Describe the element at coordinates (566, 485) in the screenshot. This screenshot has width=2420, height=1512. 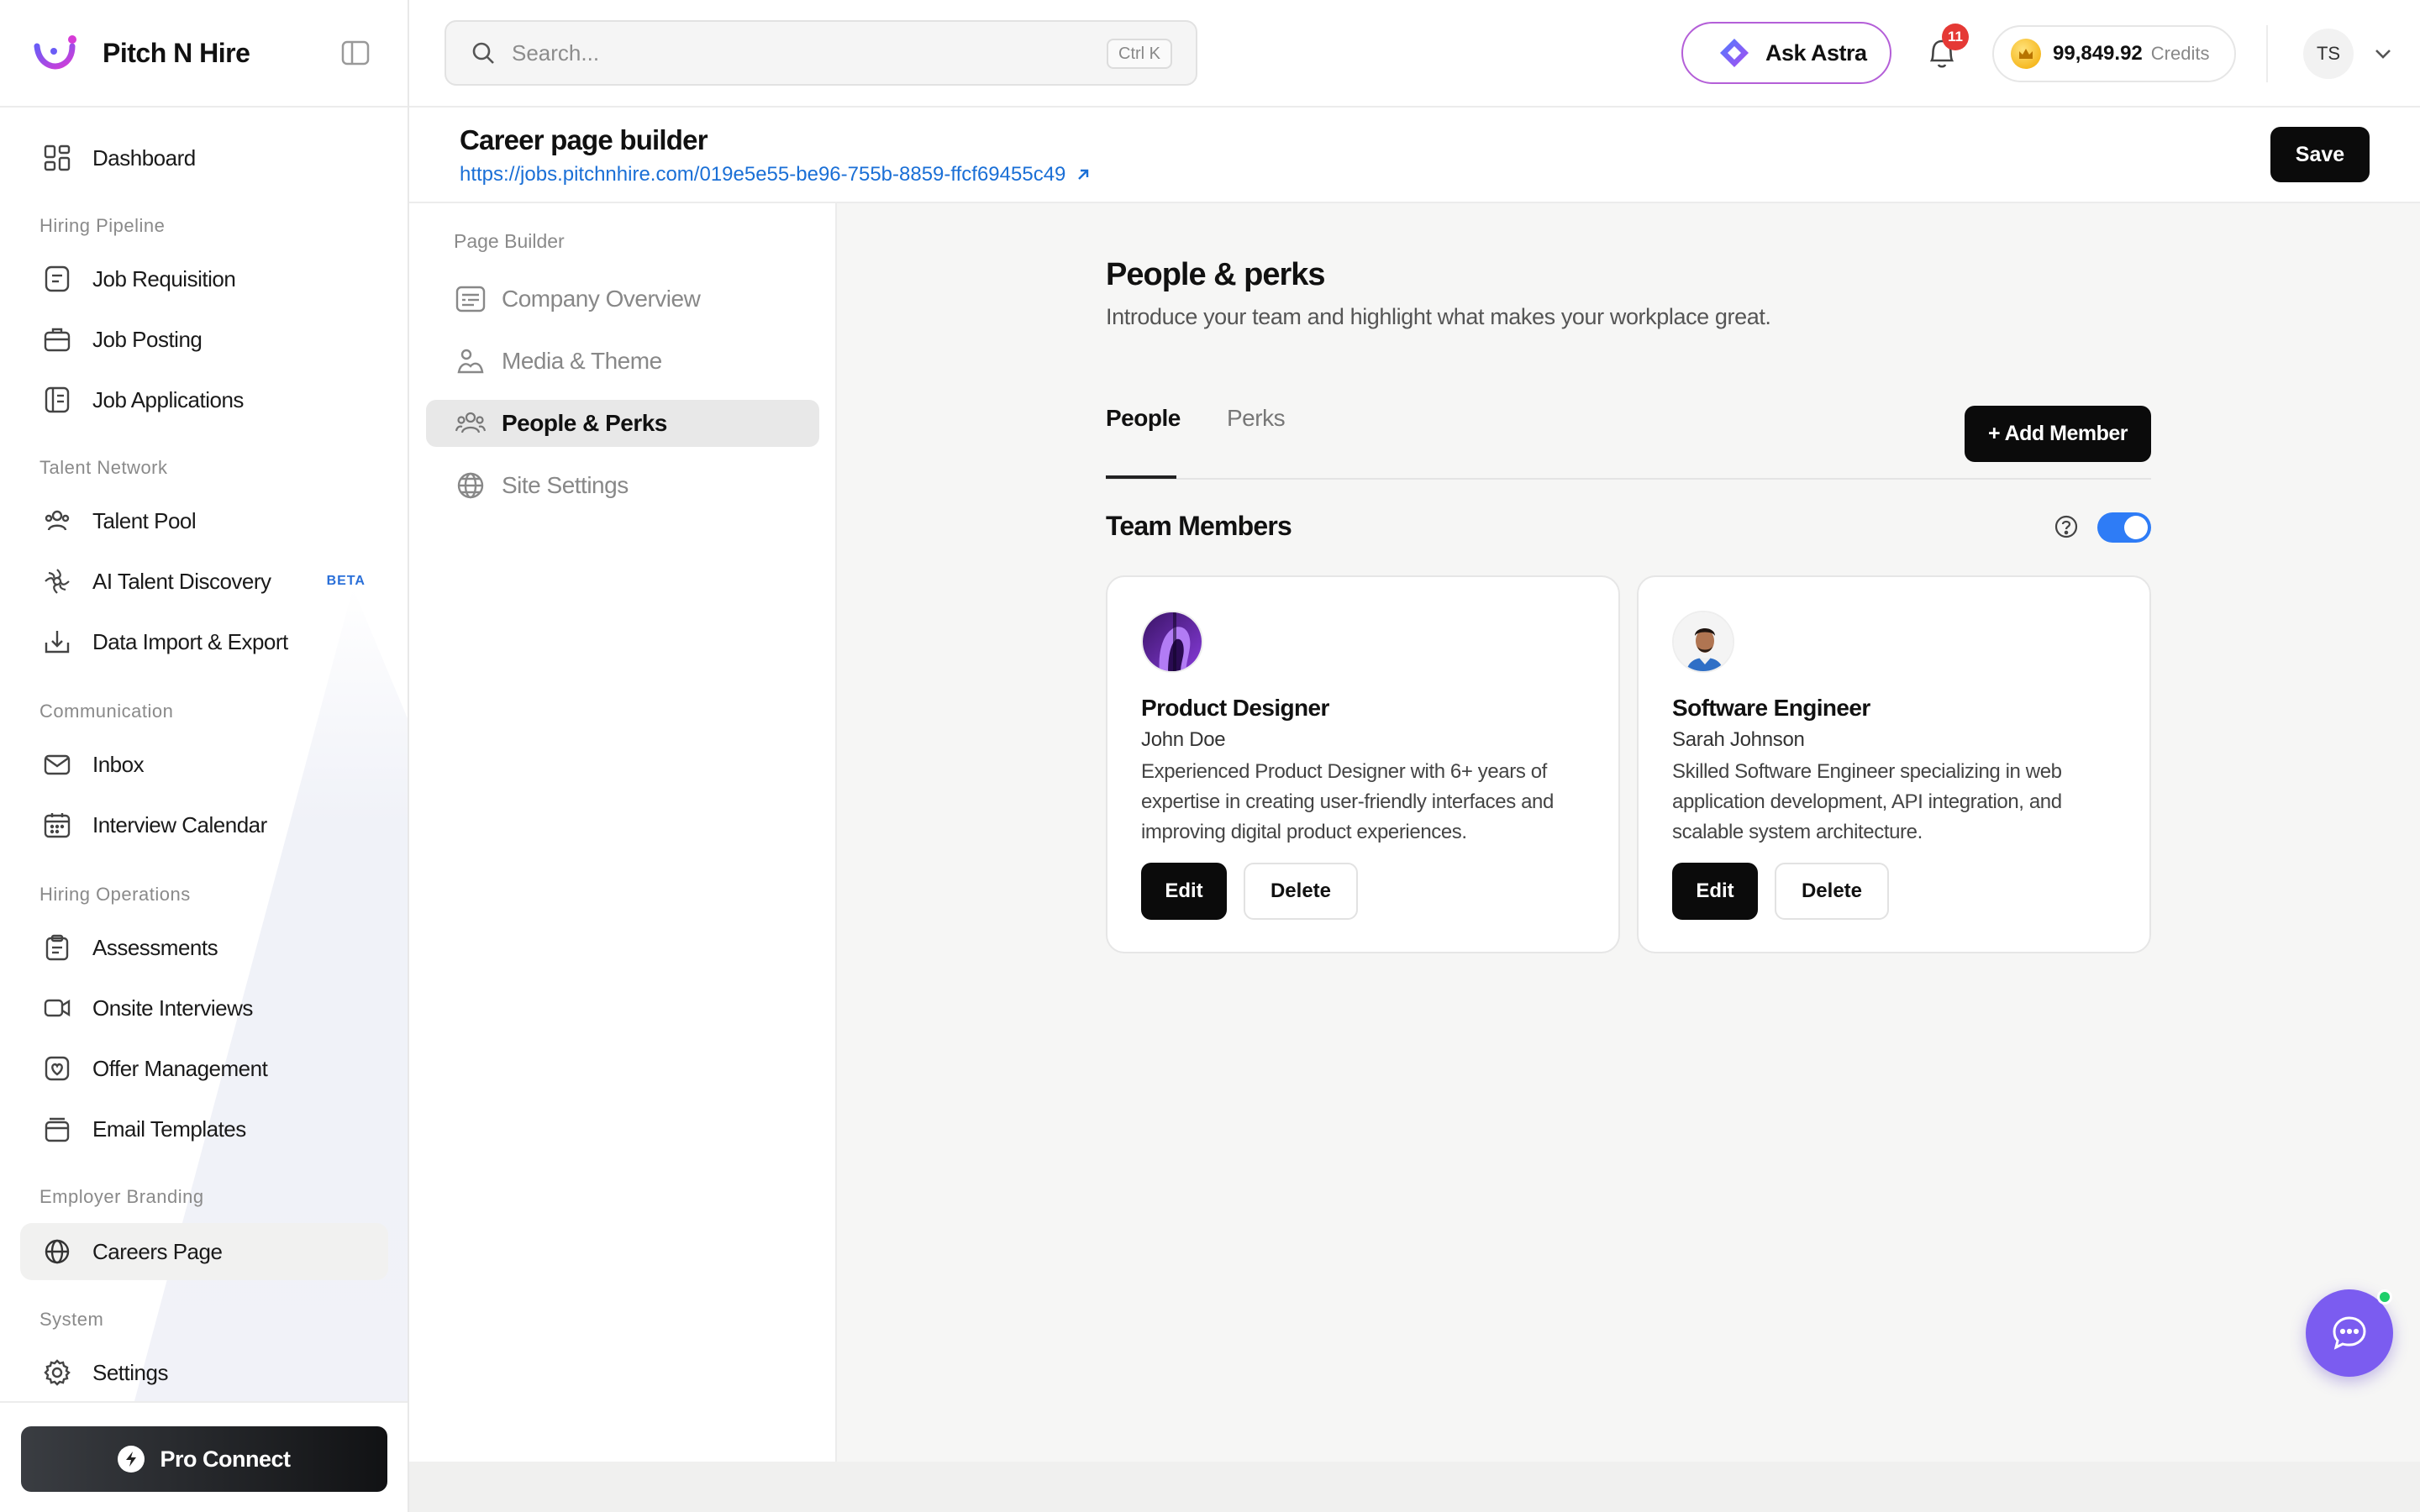
I see `builder-item-label: Site Settings` at that location.